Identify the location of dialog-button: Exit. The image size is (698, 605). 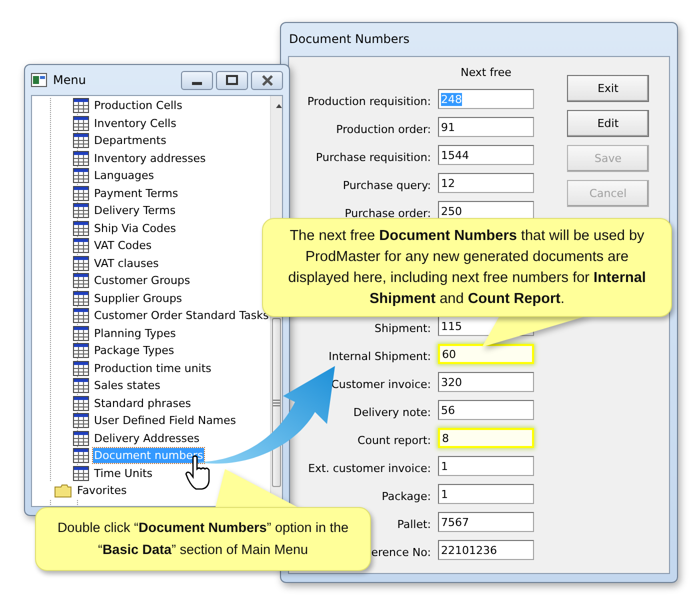
(608, 88).